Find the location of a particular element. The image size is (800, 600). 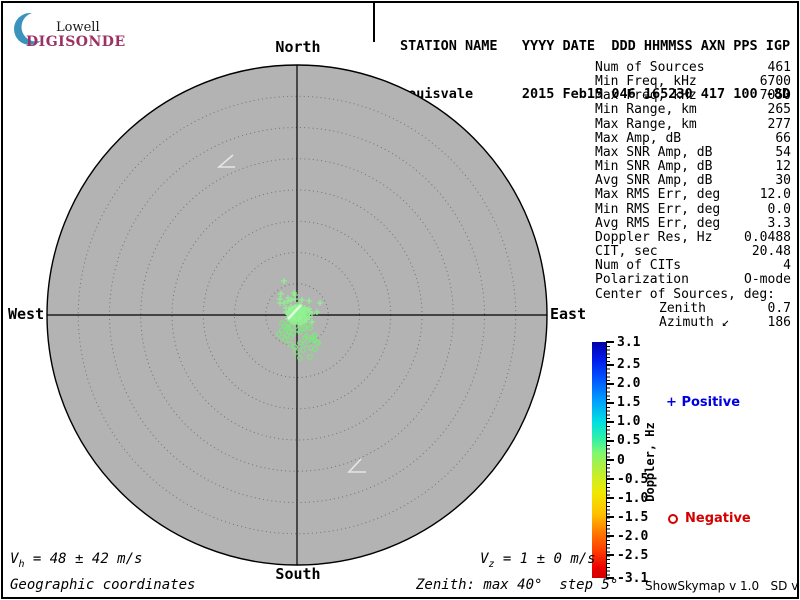

stat-label: Max Amp, dB is located at coordinates (638, 138).